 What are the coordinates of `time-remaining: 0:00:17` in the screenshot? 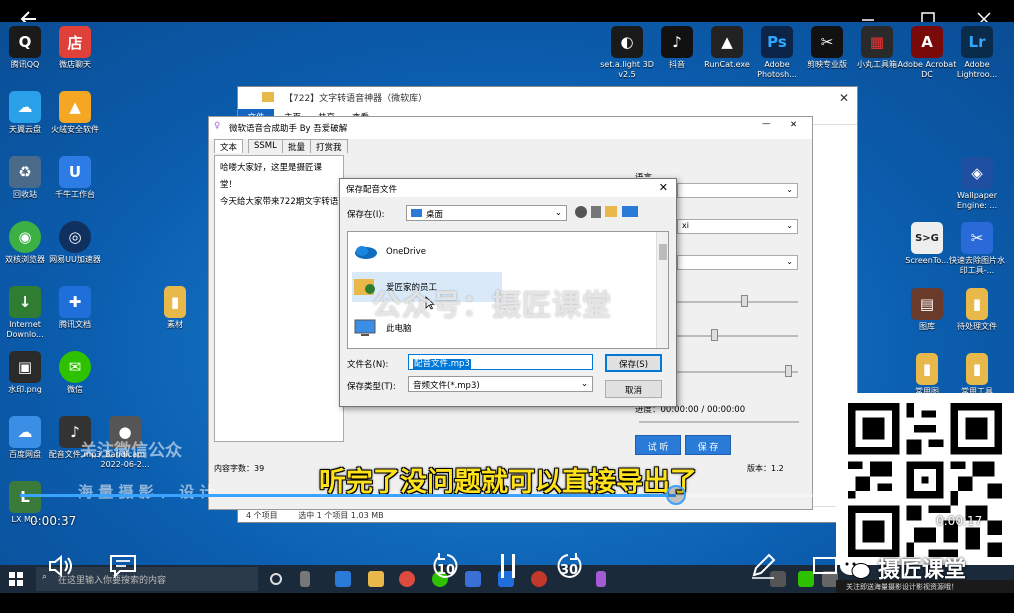 It's located at (959, 521).